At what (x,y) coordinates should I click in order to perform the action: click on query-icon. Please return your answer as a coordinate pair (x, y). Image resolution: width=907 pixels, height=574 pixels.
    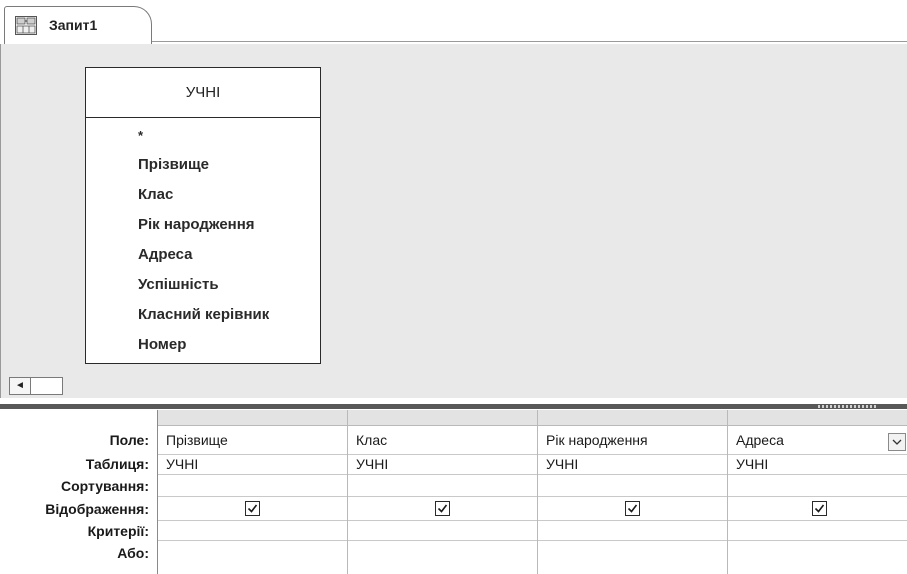
    Looking at the image, I should click on (26, 25).